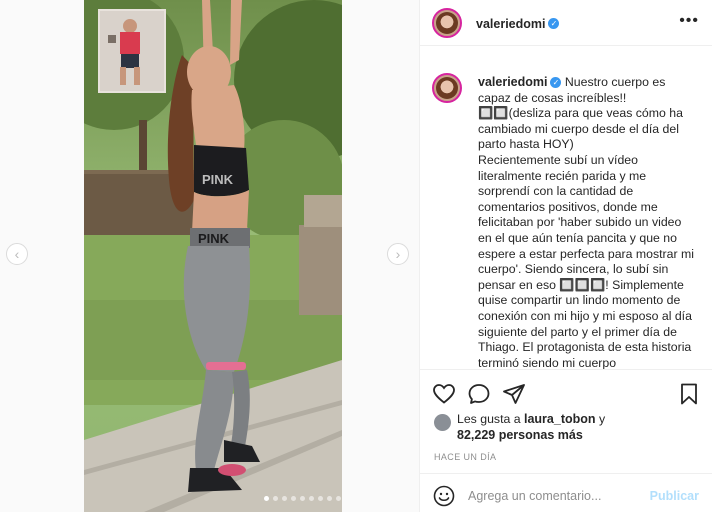 This screenshot has height=518, width=712. I want to click on comment-bar: Publicar, so click(566, 495).